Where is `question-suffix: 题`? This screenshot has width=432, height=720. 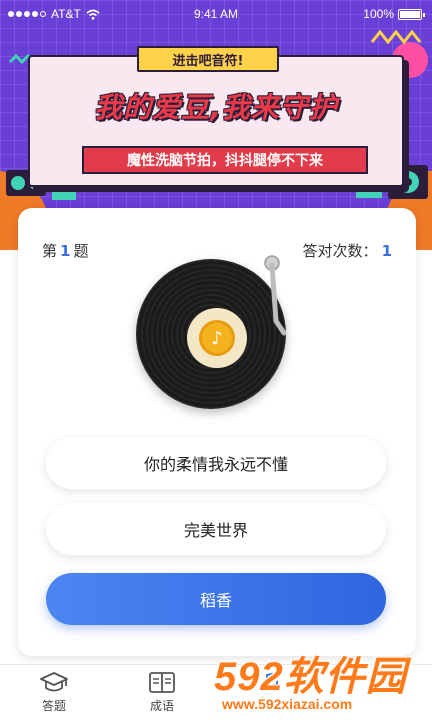
question-suffix: 题 is located at coordinates (81, 251).